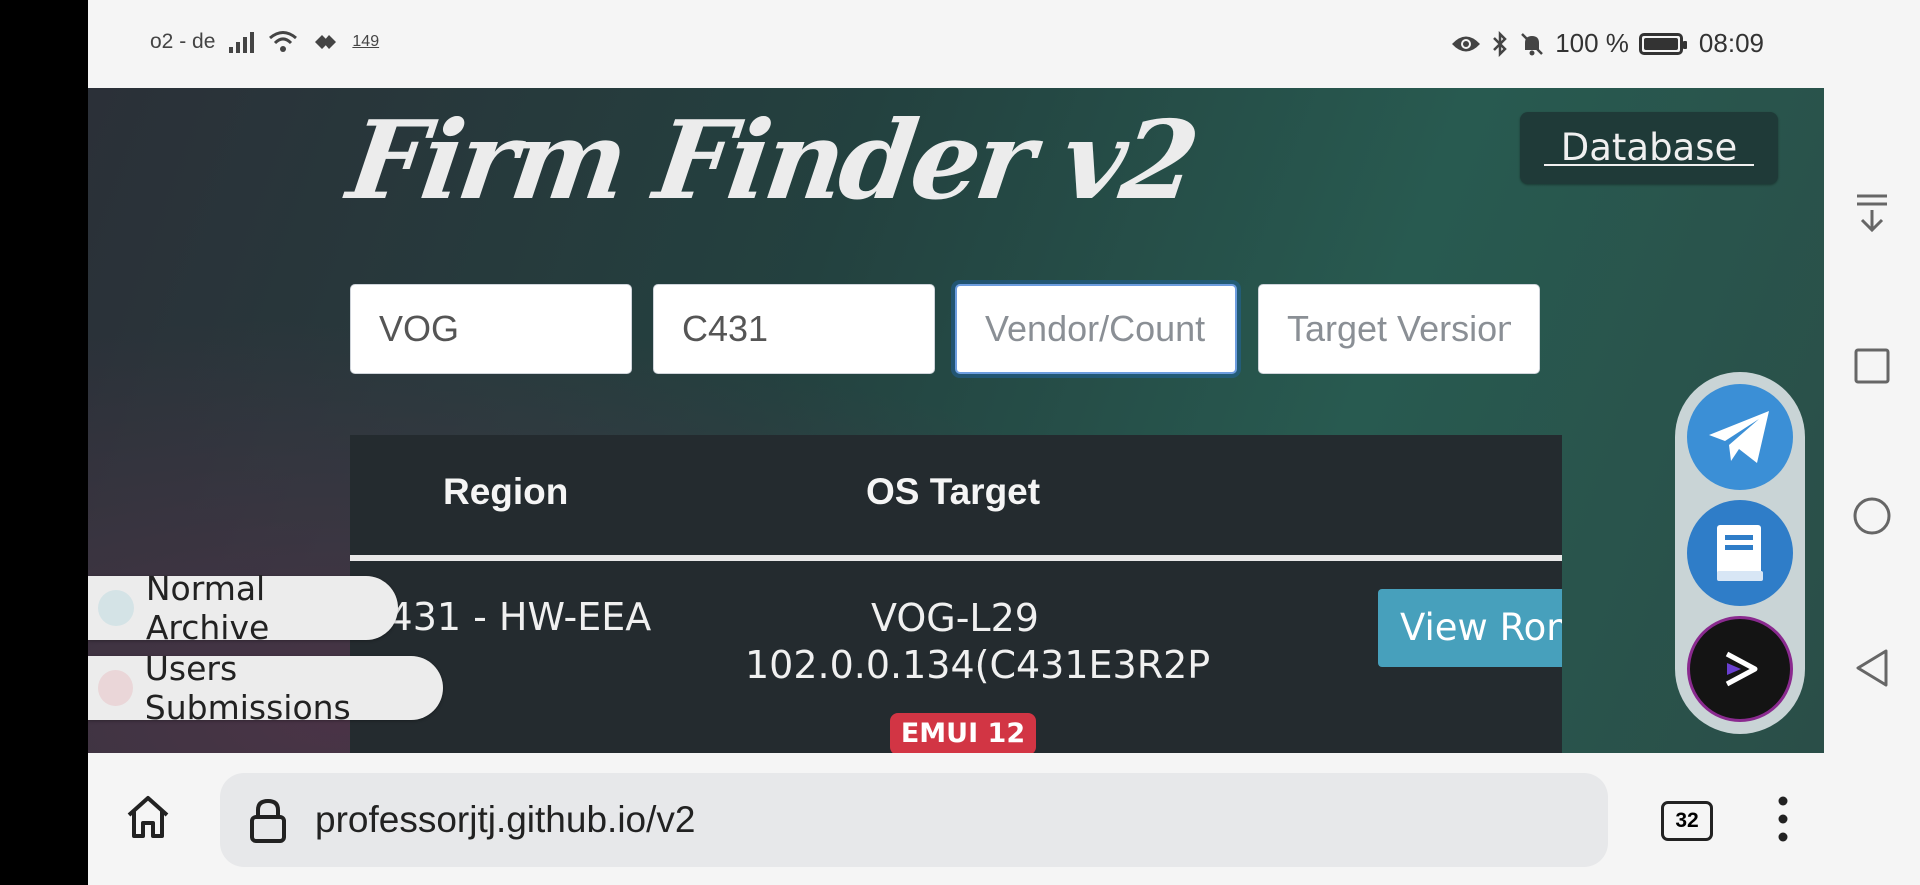 The width and height of the screenshot is (1920, 885). Describe the element at coordinates (115, 688) in the screenshot. I see `users-submissions-dot` at that location.